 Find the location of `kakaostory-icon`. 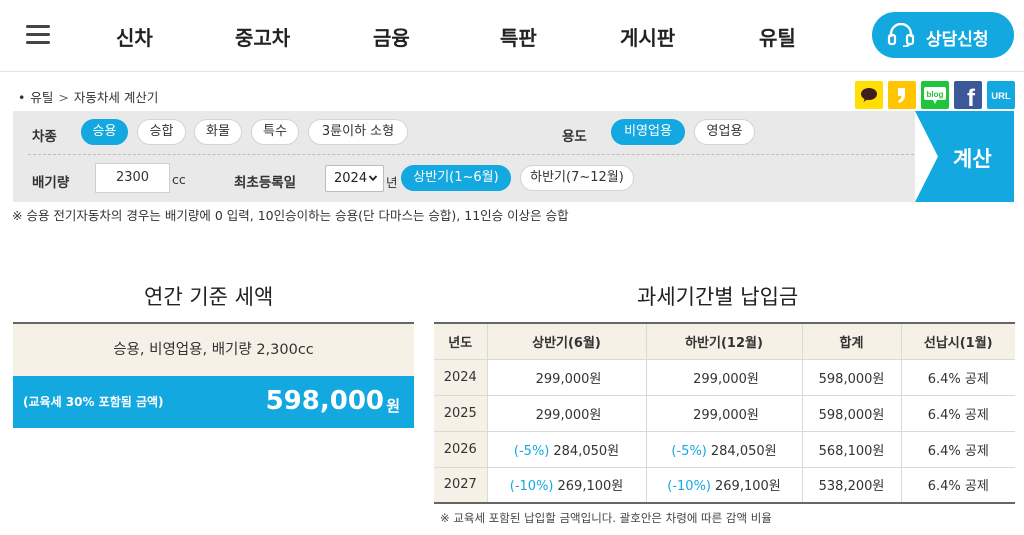

kakaostory-icon is located at coordinates (901, 95).